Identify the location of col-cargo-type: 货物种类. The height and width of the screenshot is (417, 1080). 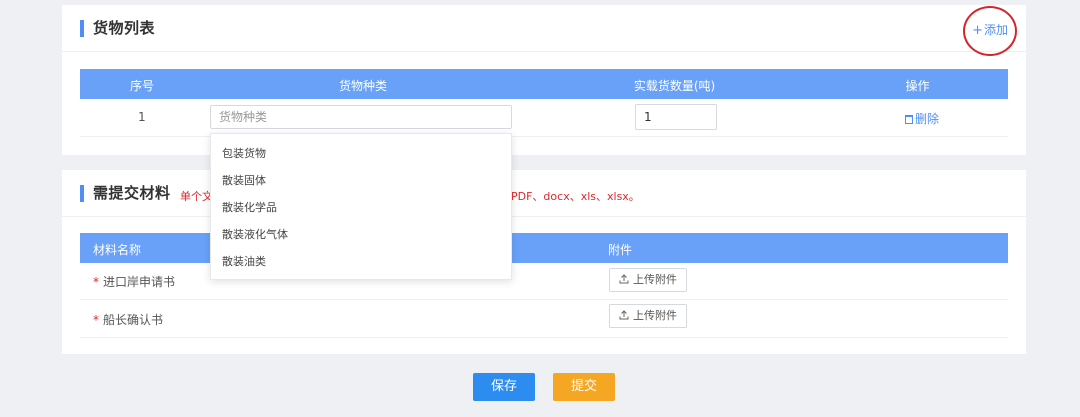
(362, 86).